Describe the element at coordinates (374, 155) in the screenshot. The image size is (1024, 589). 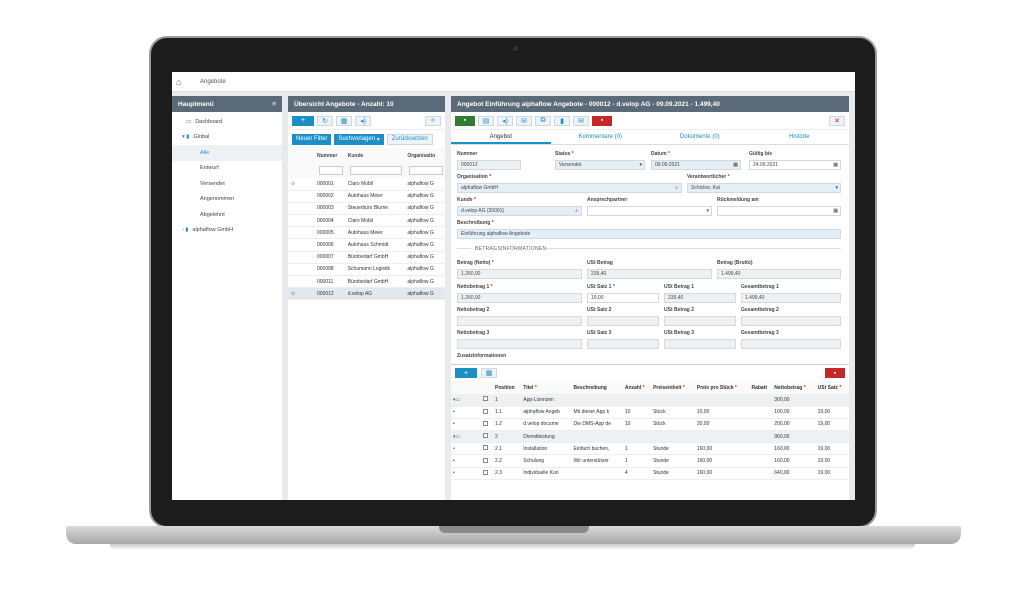
I see `column-header: Kunde` at that location.